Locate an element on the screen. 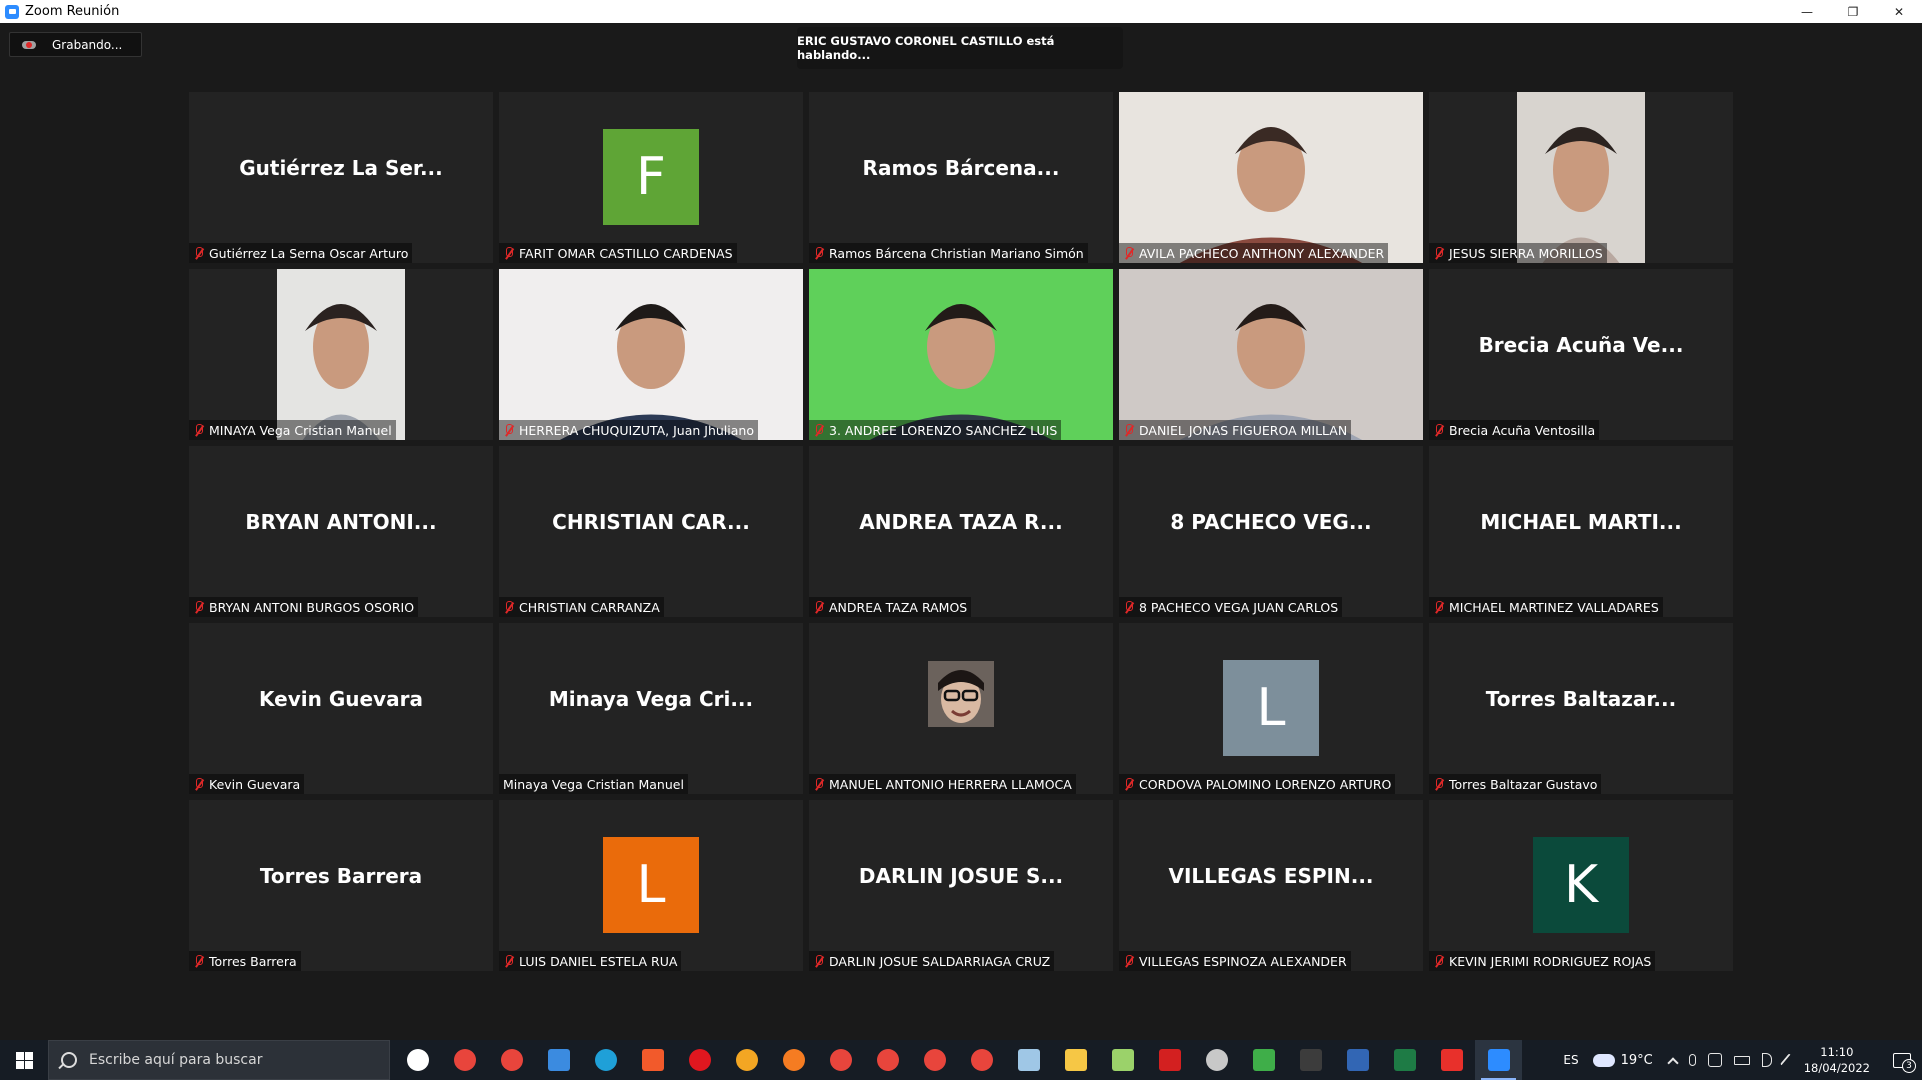 The width and height of the screenshot is (1922, 1080). participant-tile: Kevin Guevara Kevin Guevara is located at coordinates (341, 708).